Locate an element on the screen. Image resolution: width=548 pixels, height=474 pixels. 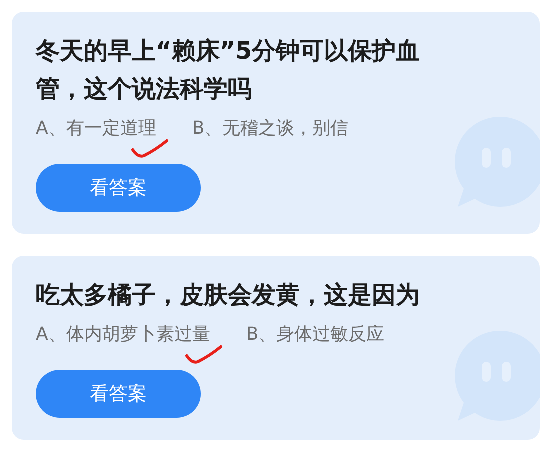
question-text: 吃太多橘子，皮肤会发黄，这是因为 is located at coordinates (228, 295).